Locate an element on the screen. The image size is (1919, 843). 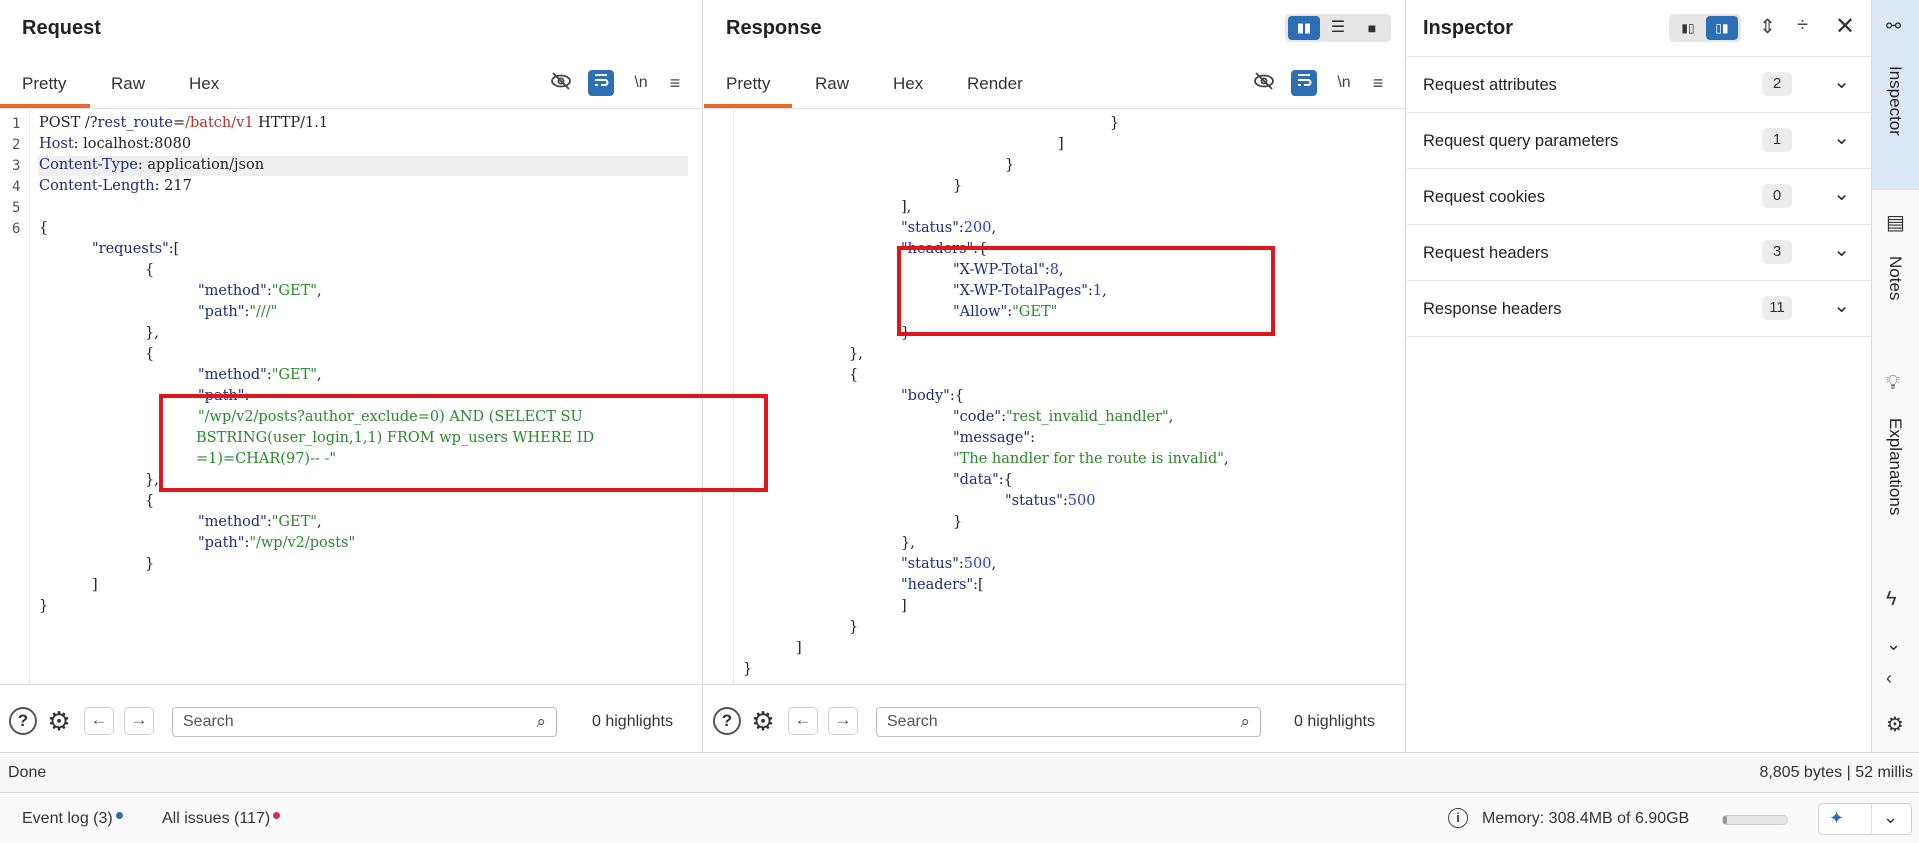
code-line: { is located at coordinates (44, 228).